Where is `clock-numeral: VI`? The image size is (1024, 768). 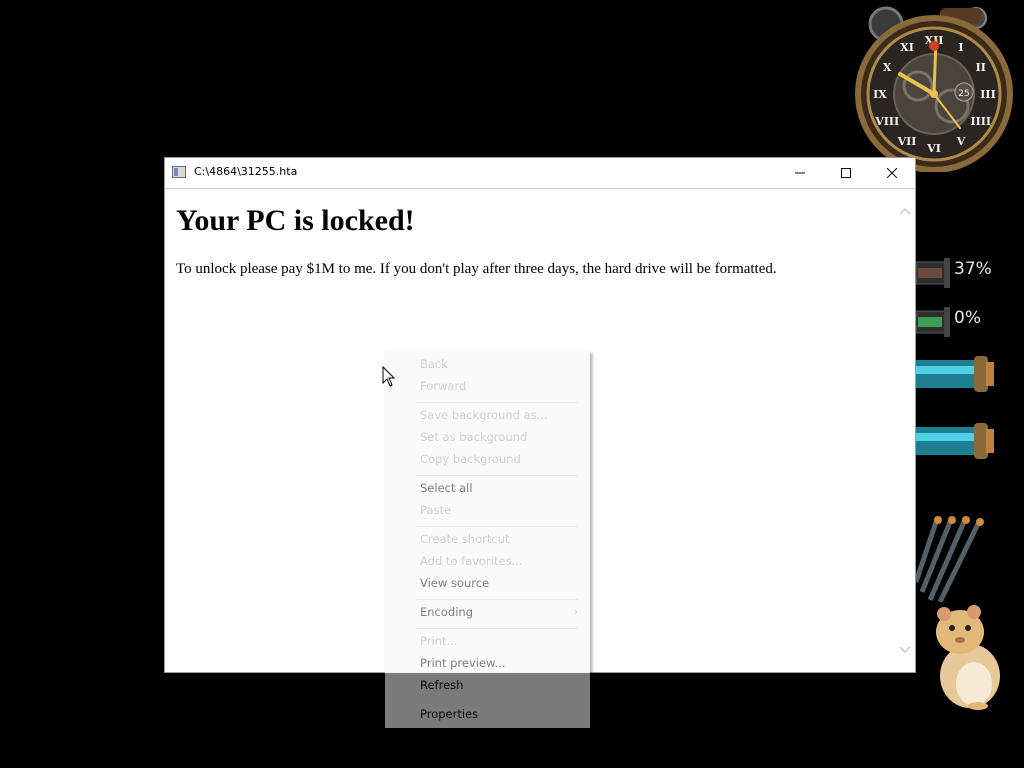
clock-numeral: VI is located at coordinates (933, 148).